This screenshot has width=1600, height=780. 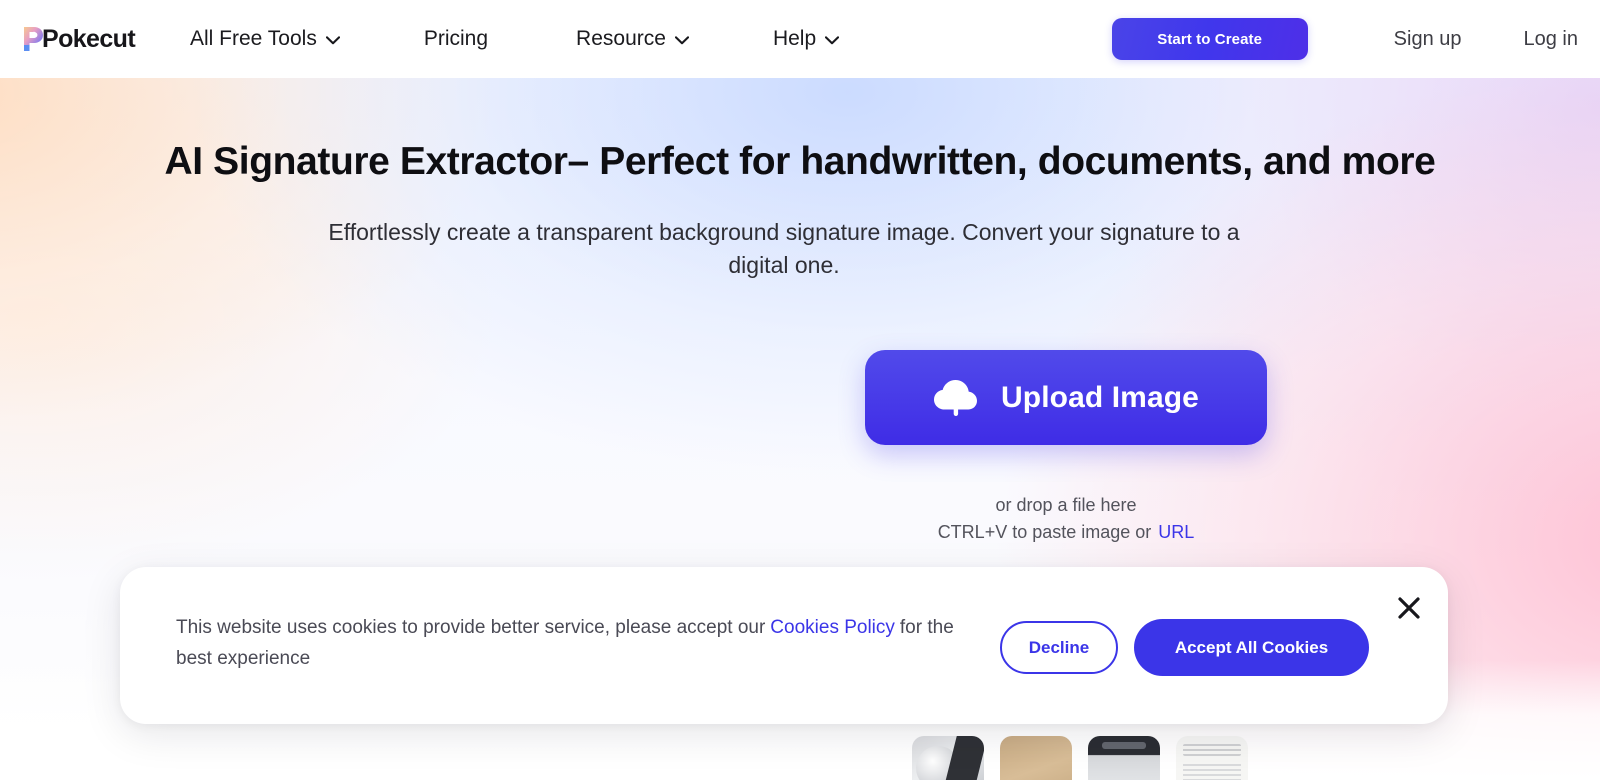 What do you see at coordinates (1124, 758) in the screenshot?
I see `sample-thumbnail-device` at bounding box center [1124, 758].